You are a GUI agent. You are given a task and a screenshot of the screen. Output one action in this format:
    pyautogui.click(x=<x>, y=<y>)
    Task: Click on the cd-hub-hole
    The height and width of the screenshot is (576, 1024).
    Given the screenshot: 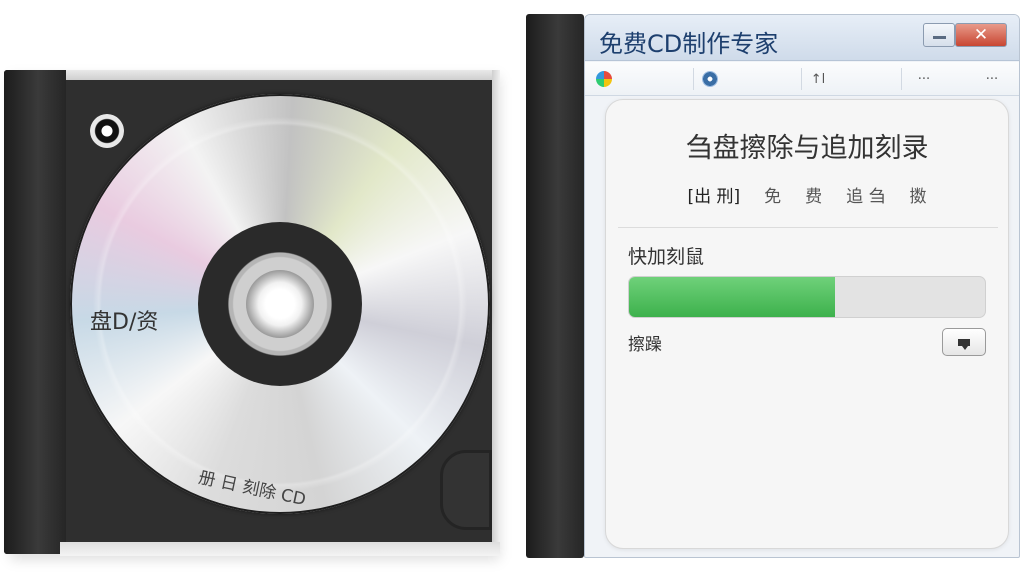 What is the action you would take?
    pyautogui.click(x=280, y=304)
    